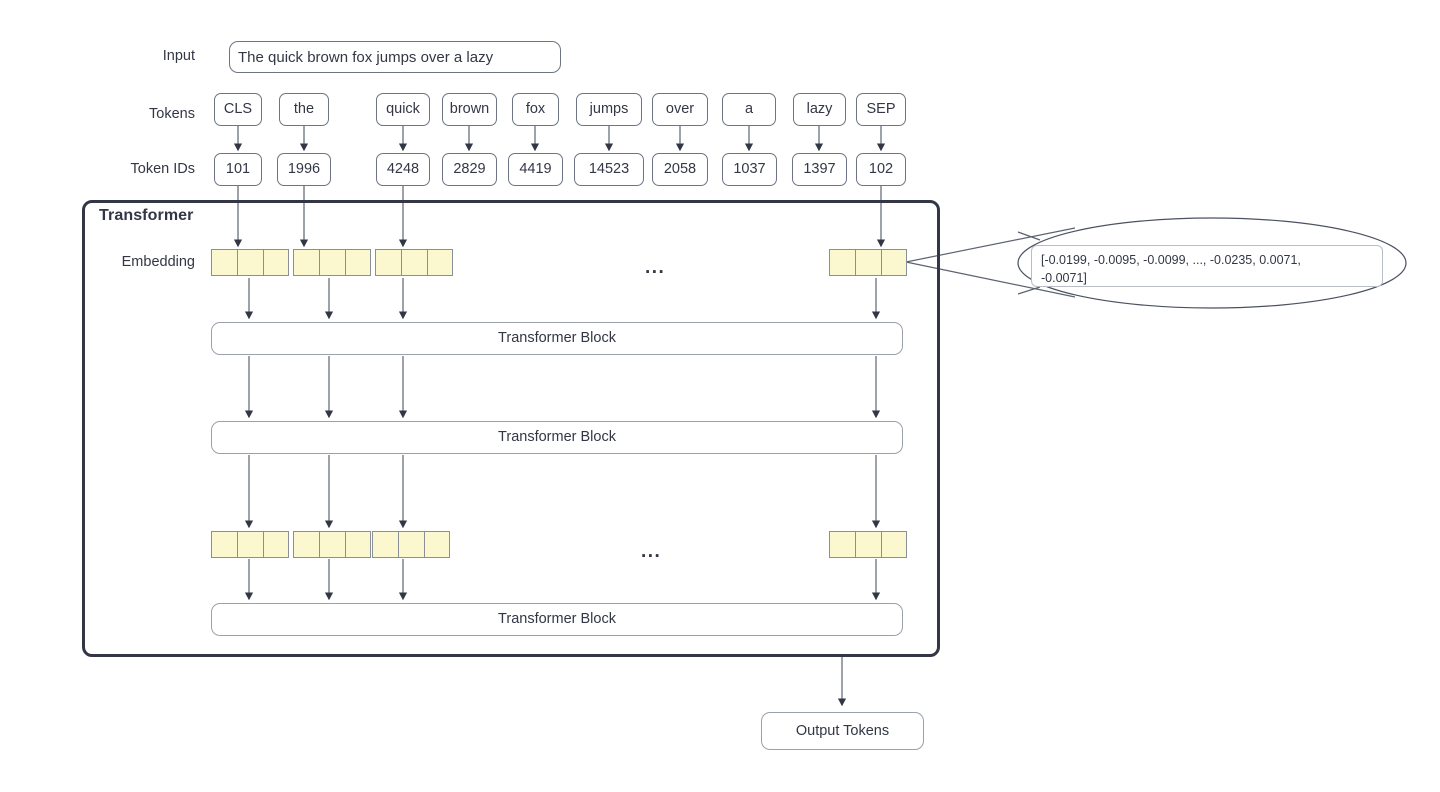  Describe the element at coordinates (178, 56) in the screenshot. I see `input-row-label: Input` at that location.